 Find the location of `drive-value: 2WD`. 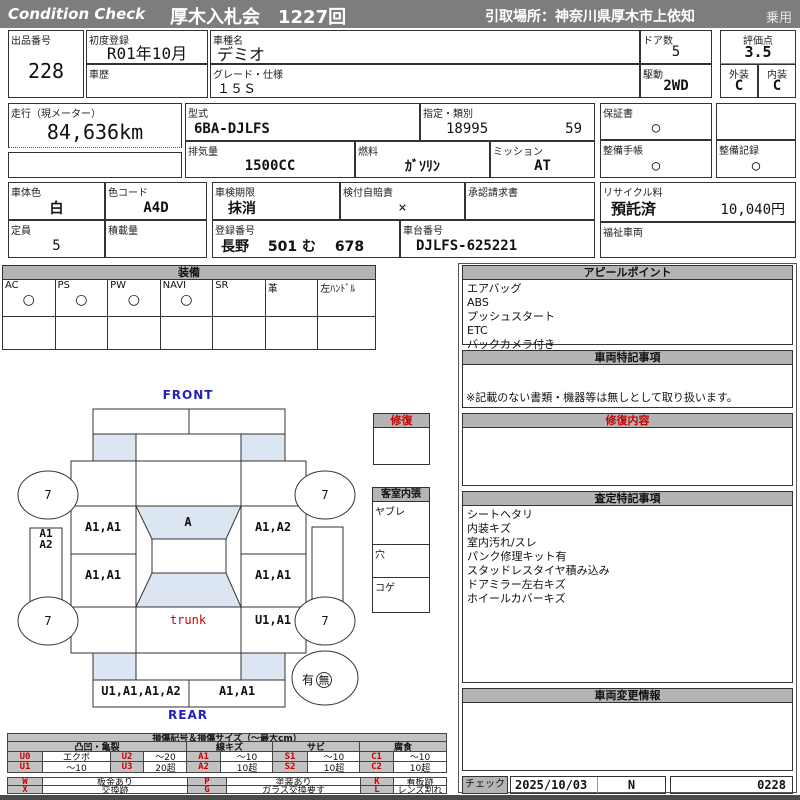

drive-value: 2WD is located at coordinates (676, 85).